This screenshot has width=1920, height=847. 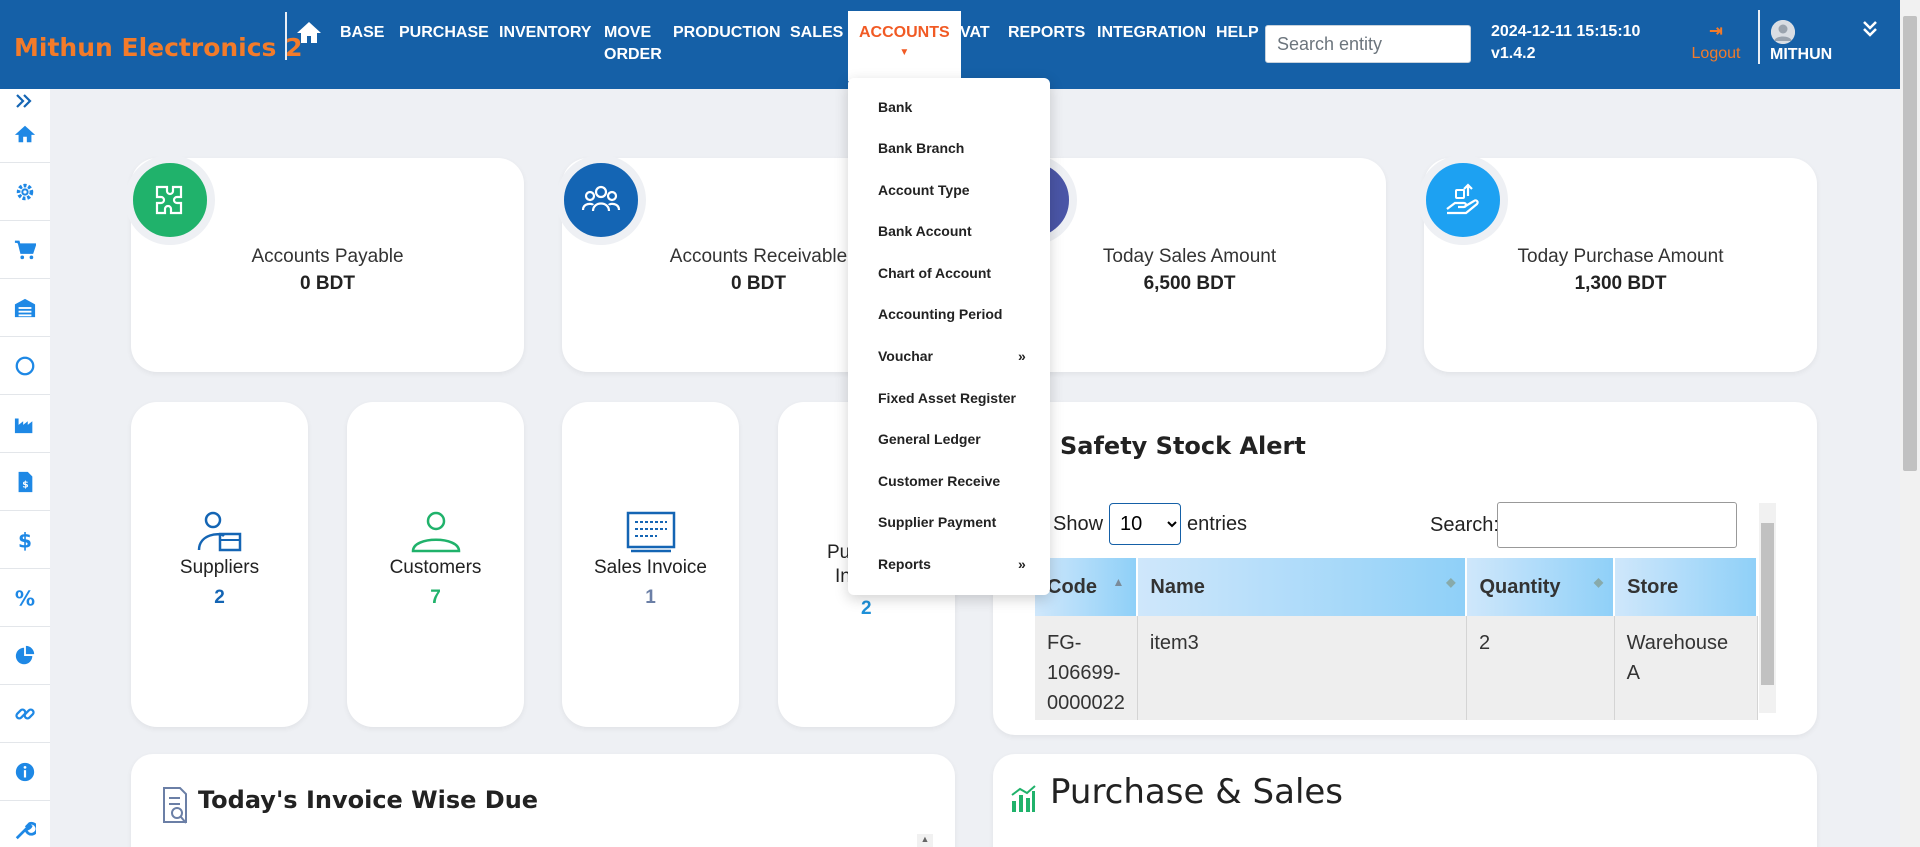 I want to click on menu-item-account-type: Account Type, so click(x=924, y=190).